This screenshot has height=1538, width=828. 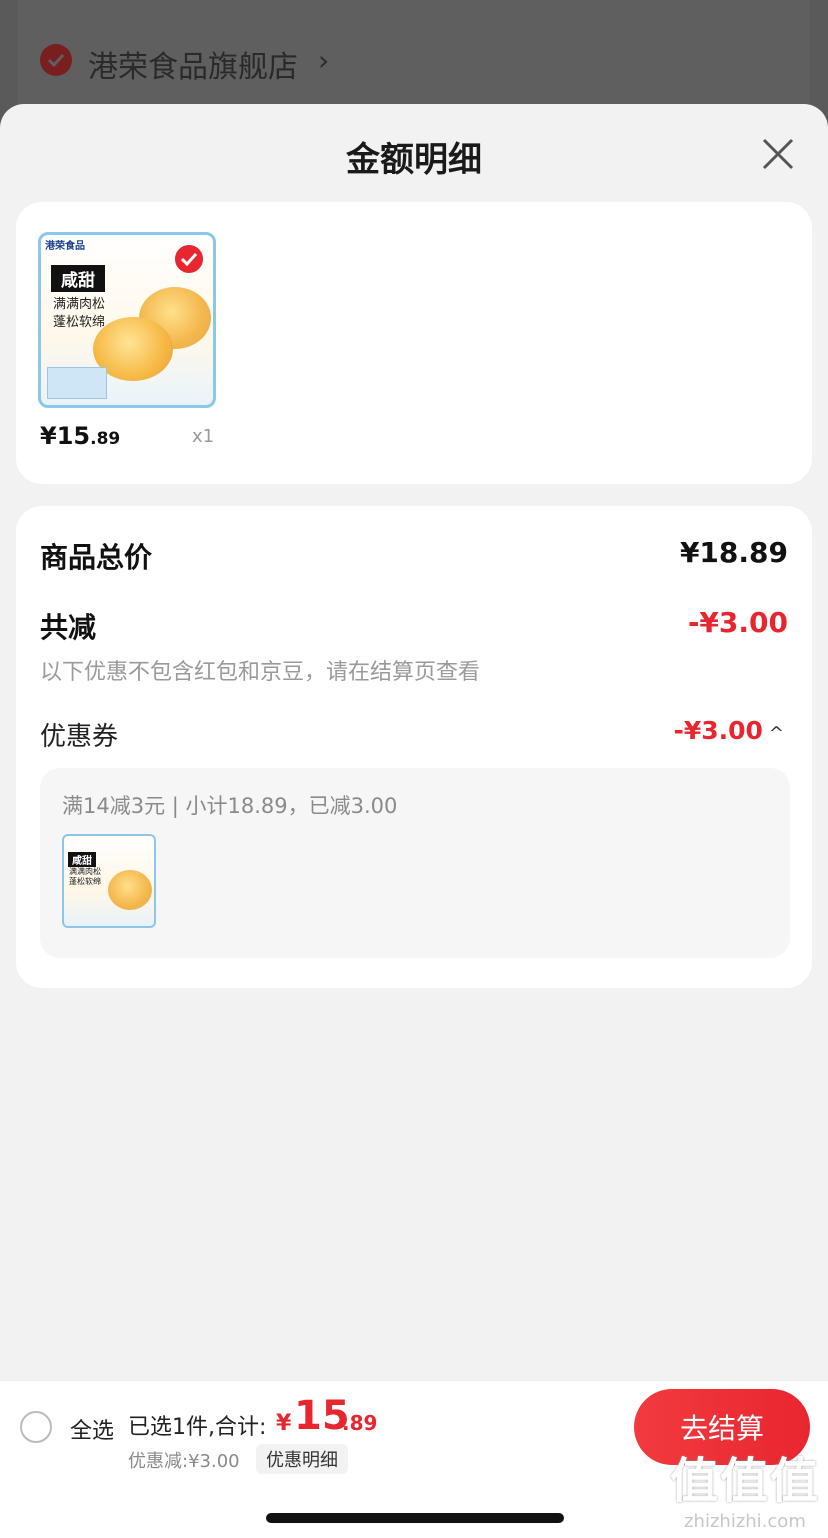 I want to click on discount-detail-button: 优惠明细, so click(x=302, y=1459).